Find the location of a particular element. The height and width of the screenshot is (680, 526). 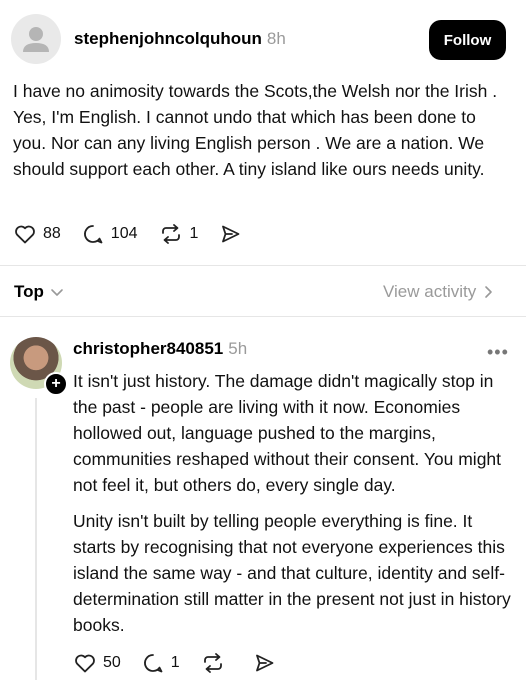

reply-count: 1 is located at coordinates (175, 662).